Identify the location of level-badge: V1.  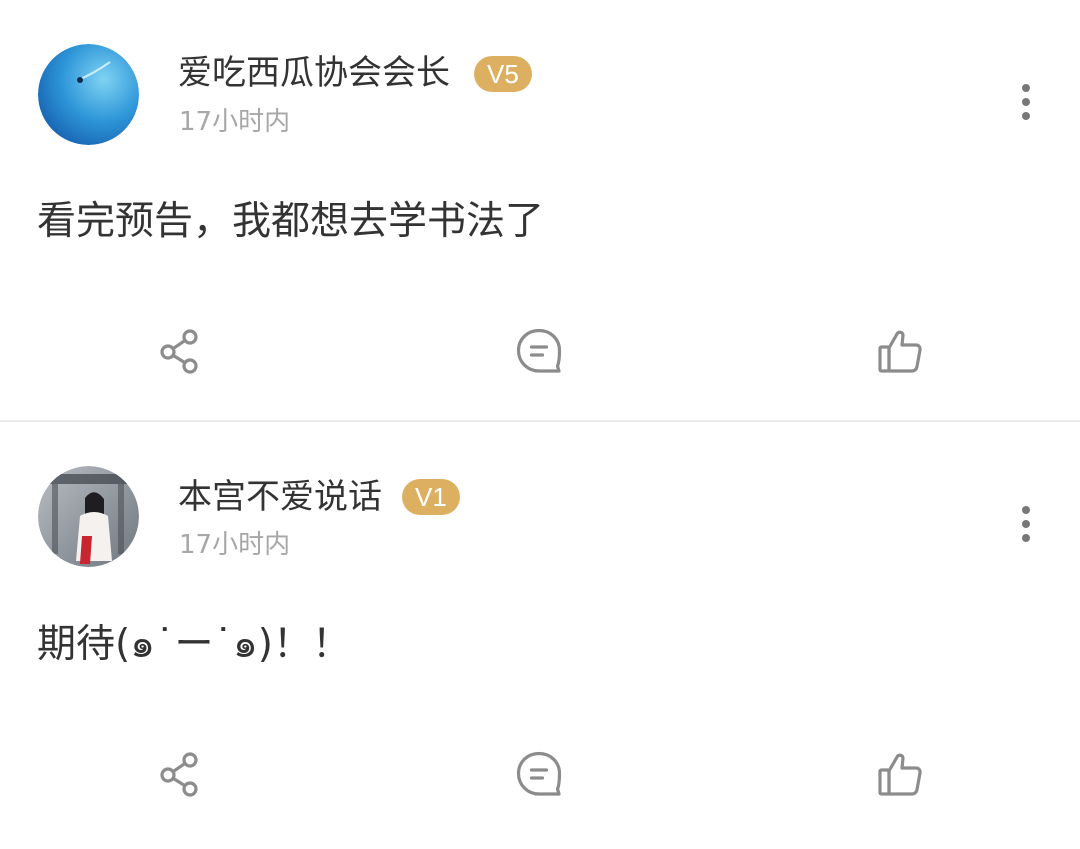
(431, 497).